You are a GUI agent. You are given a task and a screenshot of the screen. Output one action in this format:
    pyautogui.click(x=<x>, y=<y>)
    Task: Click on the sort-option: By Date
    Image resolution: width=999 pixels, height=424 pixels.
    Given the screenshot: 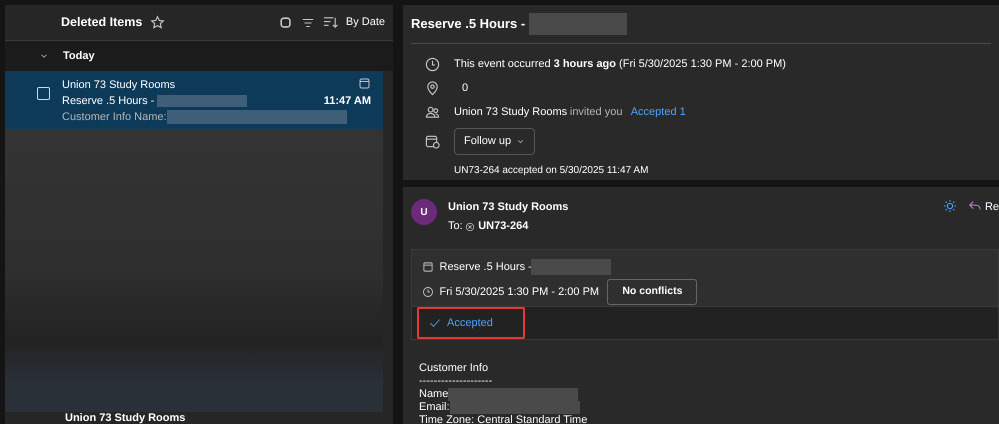 What is the action you would take?
    pyautogui.click(x=365, y=22)
    